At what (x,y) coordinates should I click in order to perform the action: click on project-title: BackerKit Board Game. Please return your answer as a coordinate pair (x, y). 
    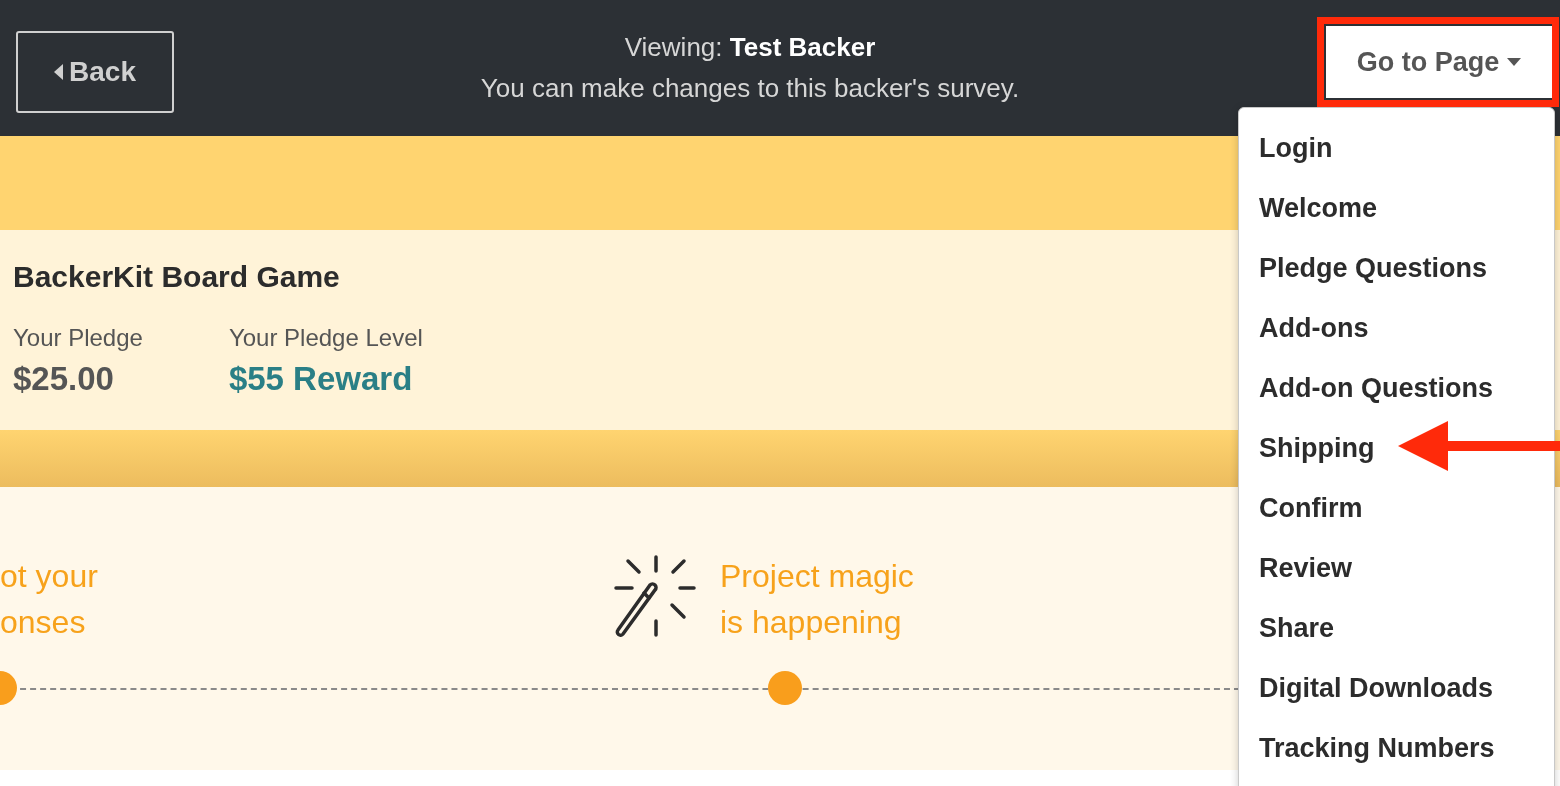
    Looking at the image, I should click on (176, 277).